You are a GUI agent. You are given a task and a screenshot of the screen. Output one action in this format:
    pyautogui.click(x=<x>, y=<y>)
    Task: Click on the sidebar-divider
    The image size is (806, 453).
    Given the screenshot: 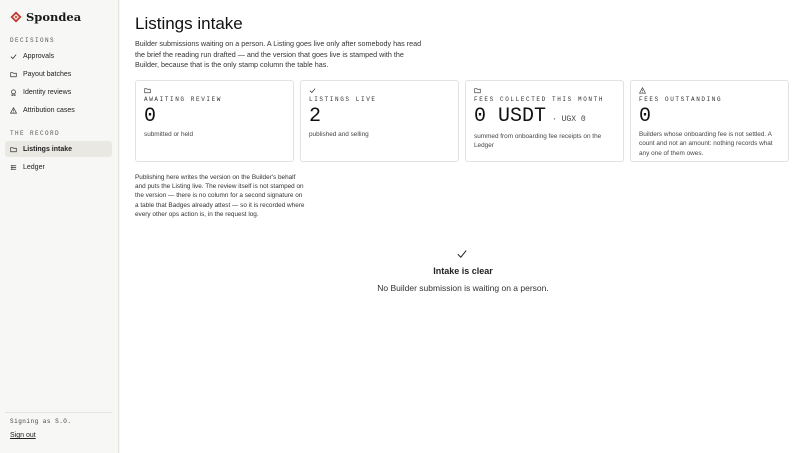 What is the action you would take?
    pyautogui.click(x=58, y=412)
    